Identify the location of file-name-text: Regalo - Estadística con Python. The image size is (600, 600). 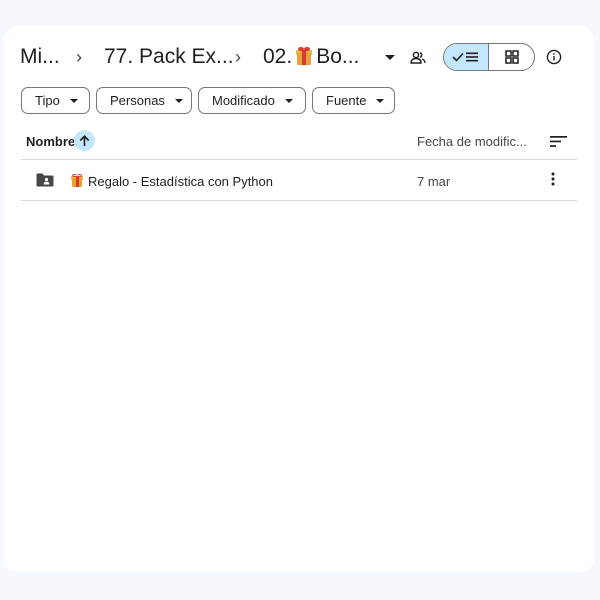
(180, 181).